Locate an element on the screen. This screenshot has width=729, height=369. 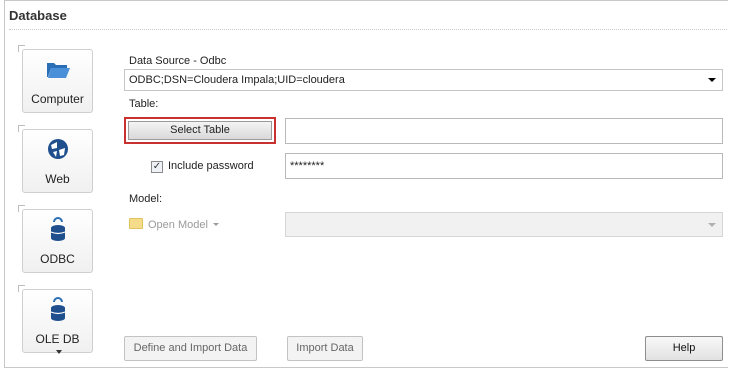
password-field: ******** is located at coordinates (504, 166).